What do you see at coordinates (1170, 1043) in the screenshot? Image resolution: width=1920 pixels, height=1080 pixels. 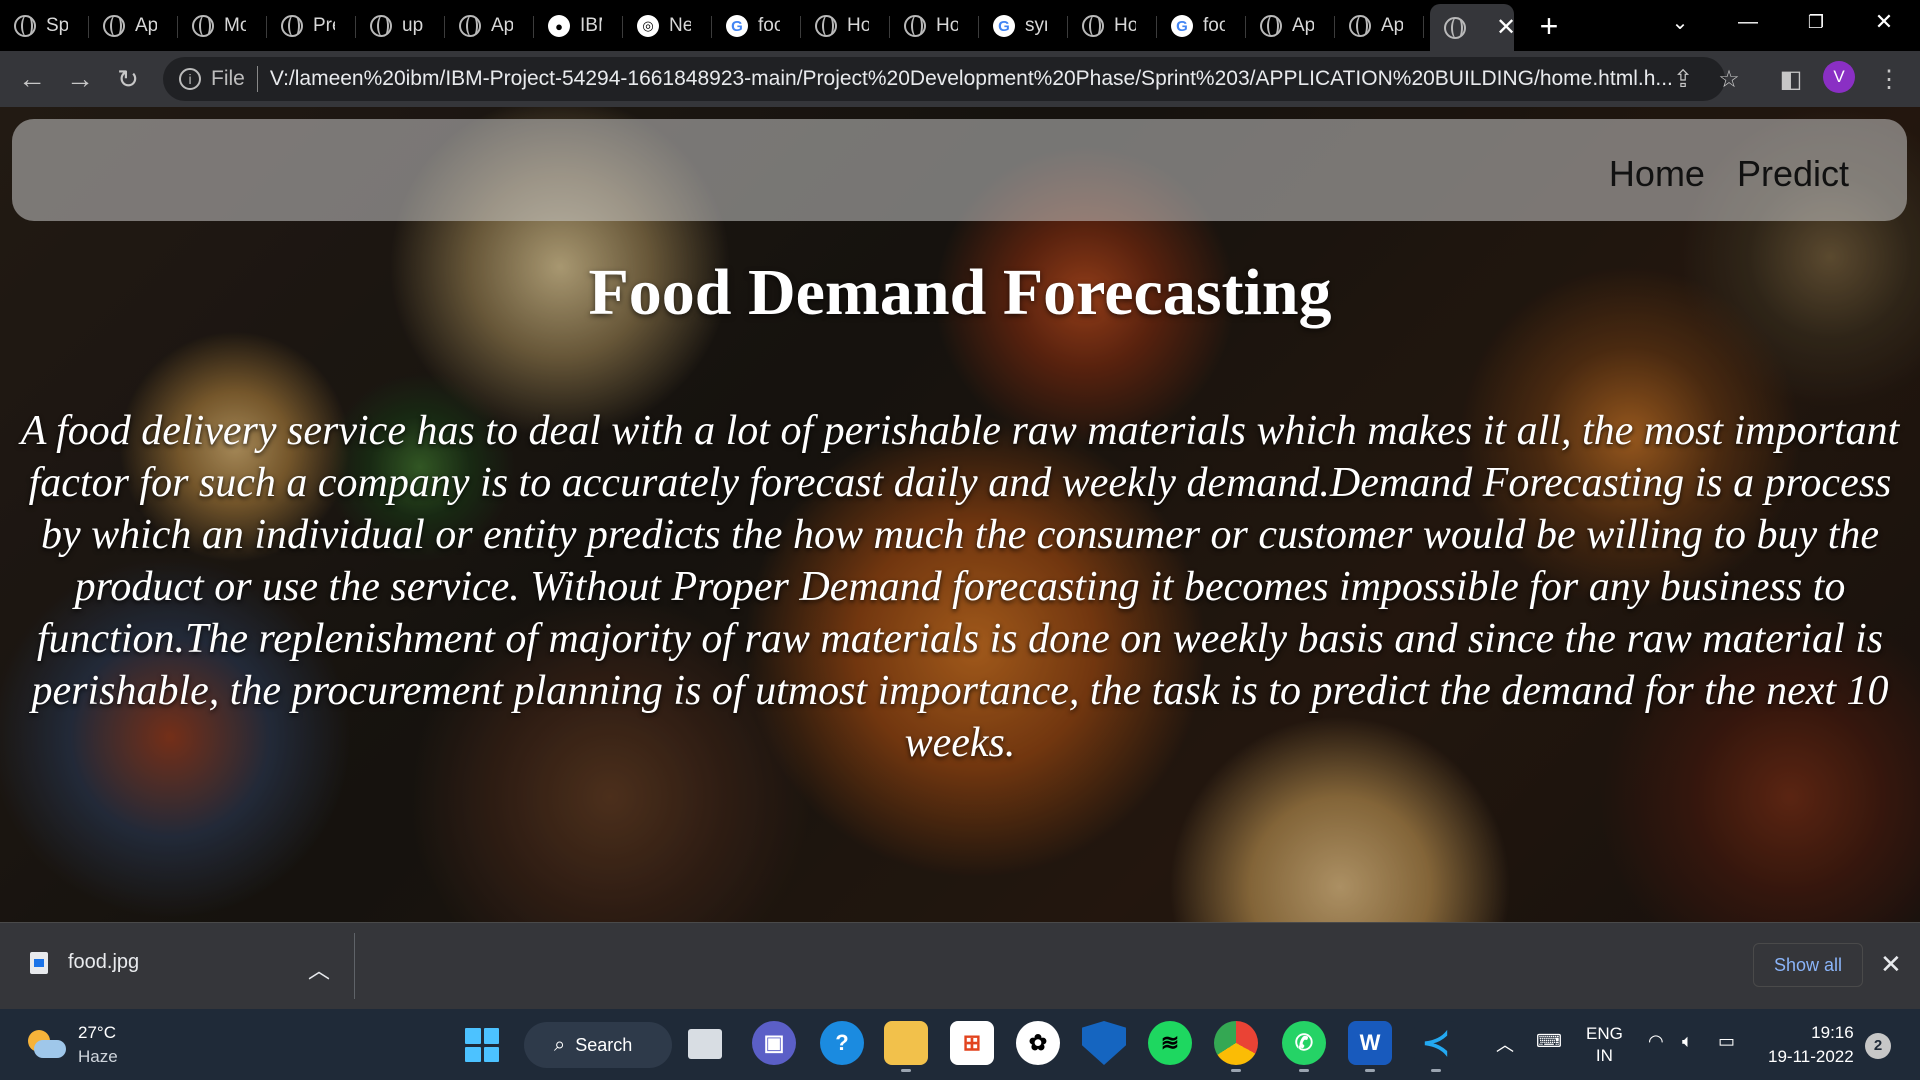 I see `spotify-icon: ≋` at bounding box center [1170, 1043].